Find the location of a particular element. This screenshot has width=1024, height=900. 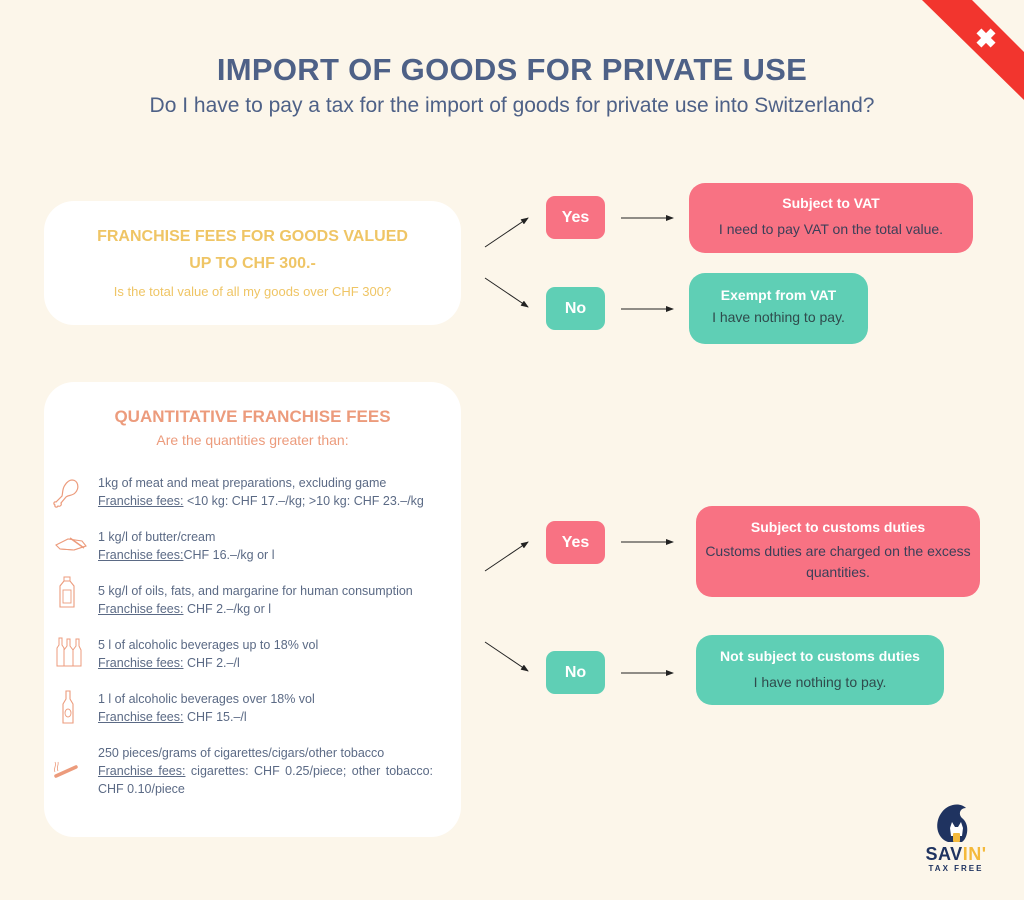

fox-logo-icon is located at coordinates (952, 823).